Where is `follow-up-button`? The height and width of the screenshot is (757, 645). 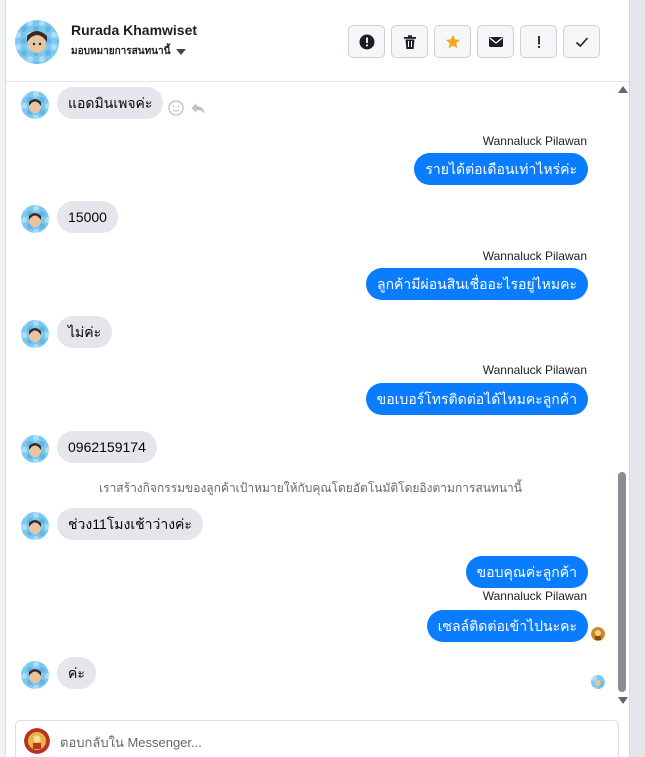 follow-up-button is located at coordinates (538, 41).